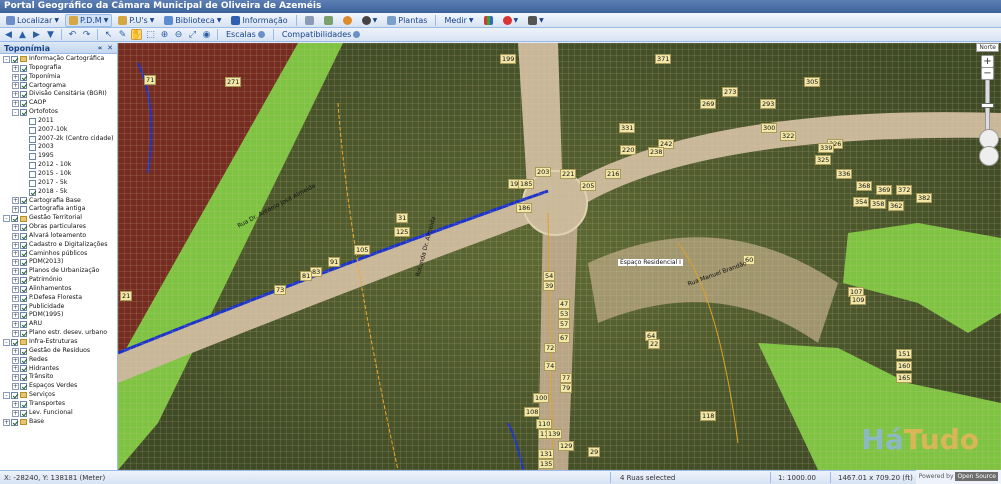 The image size is (1001, 484). What do you see at coordinates (58, 201) in the screenshot?
I see `layer-tree-item: + Cartografia Base` at bounding box center [58, 201].